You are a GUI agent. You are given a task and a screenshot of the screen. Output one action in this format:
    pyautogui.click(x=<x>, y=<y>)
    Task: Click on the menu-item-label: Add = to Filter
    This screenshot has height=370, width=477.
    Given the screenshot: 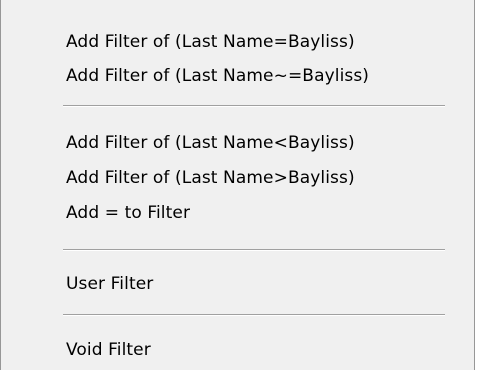 What is the action you would take?
    pyautogui.click(x=128, y=213)
    